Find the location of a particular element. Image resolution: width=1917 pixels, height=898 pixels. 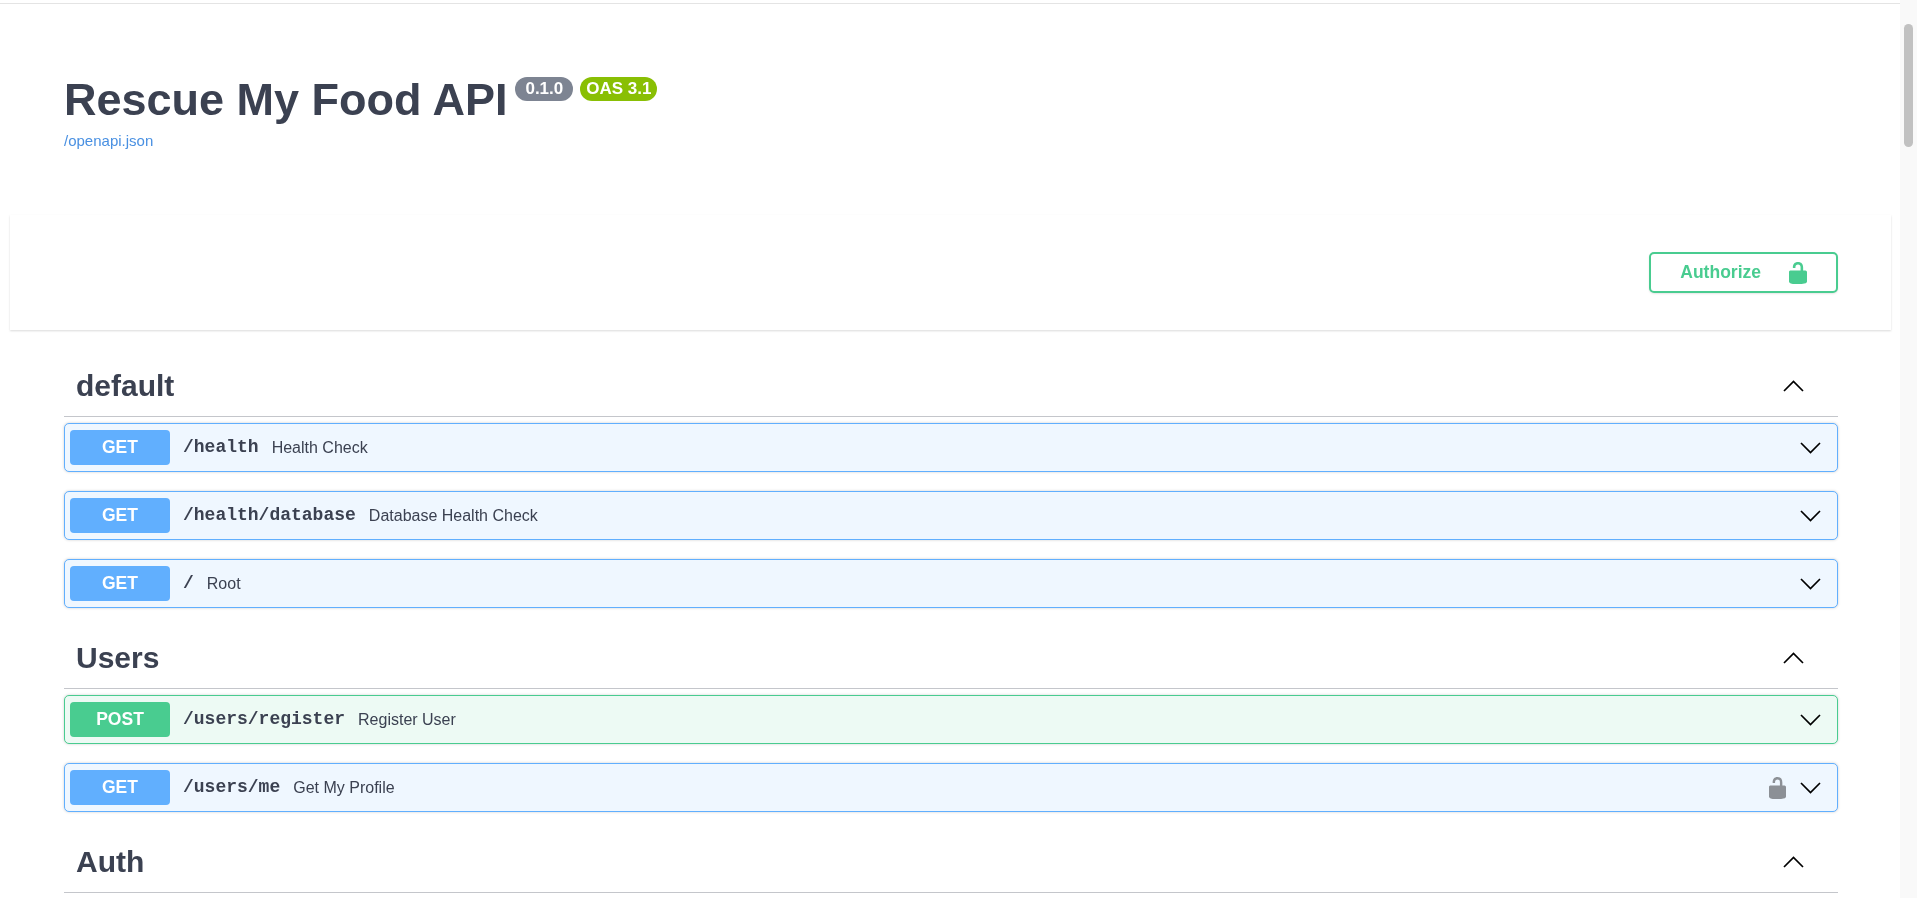

section-title: Users is located at coordinates (118, 657).